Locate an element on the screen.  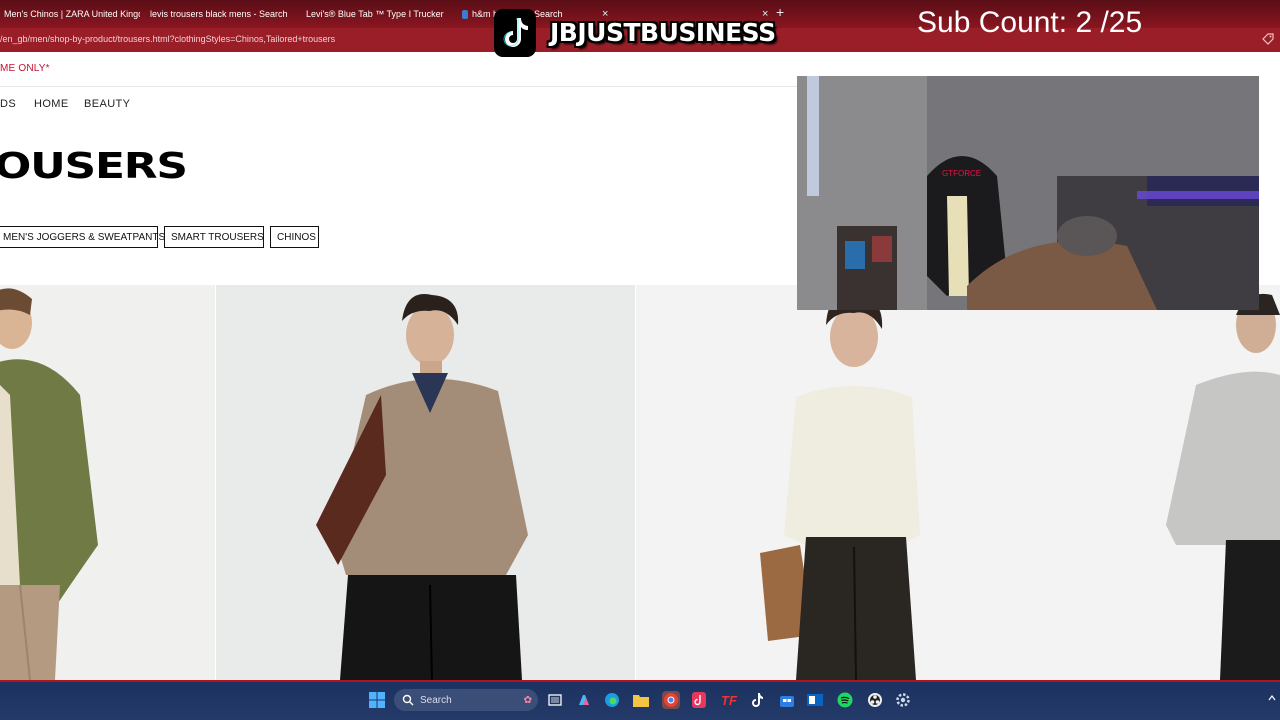
search-box: Search ✿ is located at coordinates (466, 700).